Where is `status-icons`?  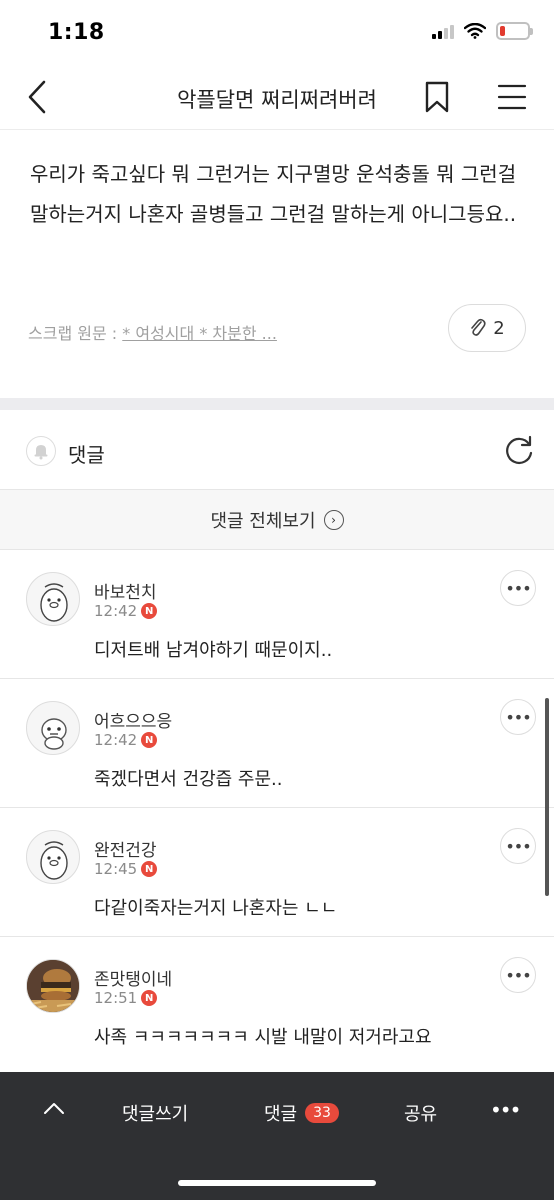 status-icons is located at coordinates (482, 31).